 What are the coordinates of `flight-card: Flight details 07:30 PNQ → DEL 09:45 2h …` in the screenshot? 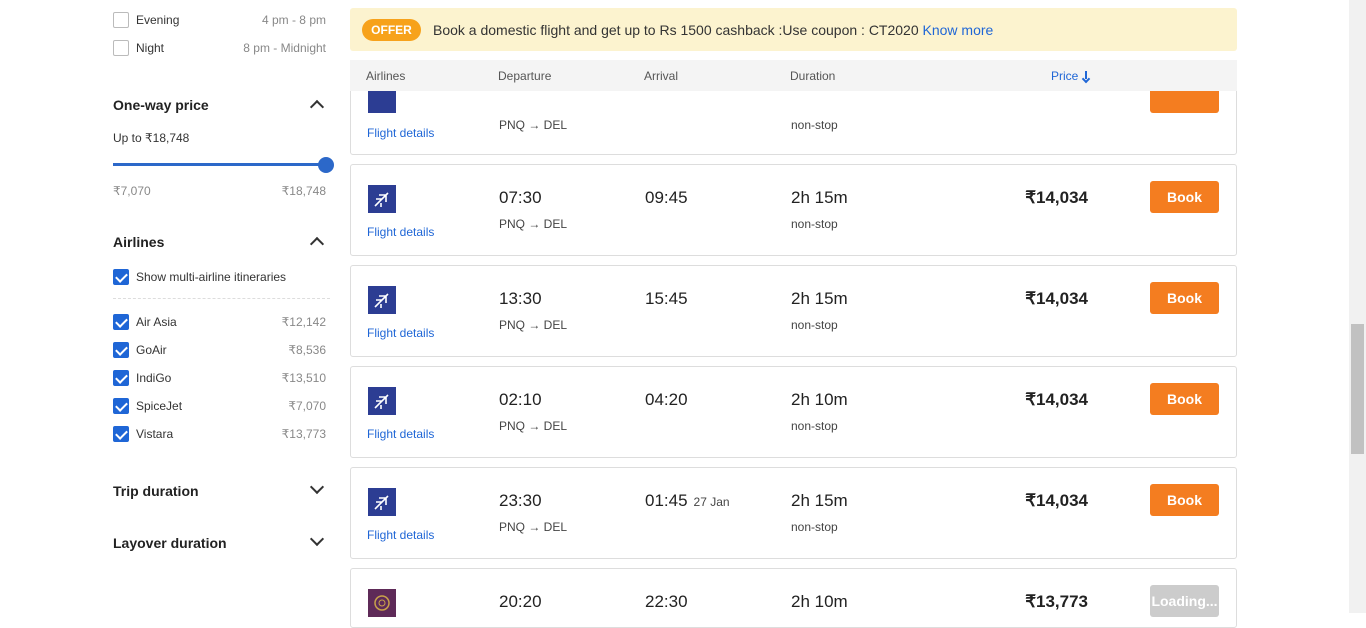 It's located at (793, 210).